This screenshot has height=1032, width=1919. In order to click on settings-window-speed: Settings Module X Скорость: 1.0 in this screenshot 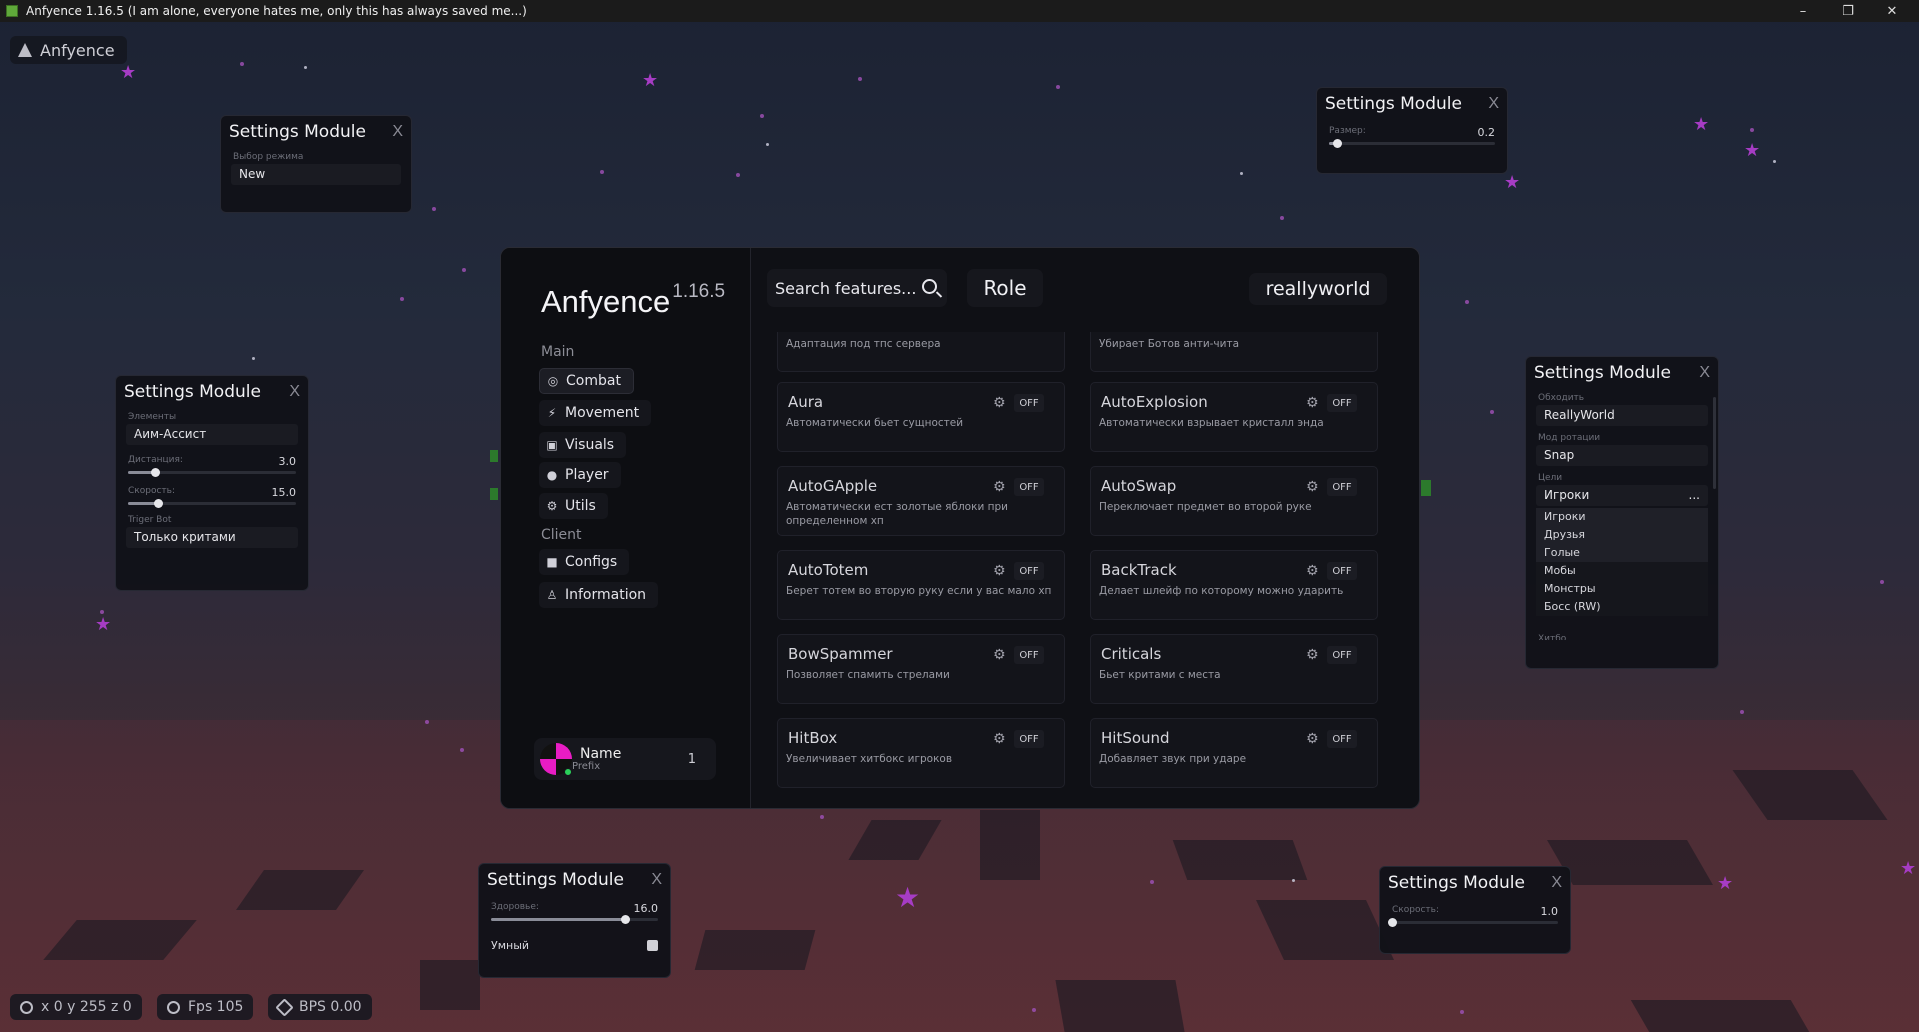, I will do `click(1475, 910)`.